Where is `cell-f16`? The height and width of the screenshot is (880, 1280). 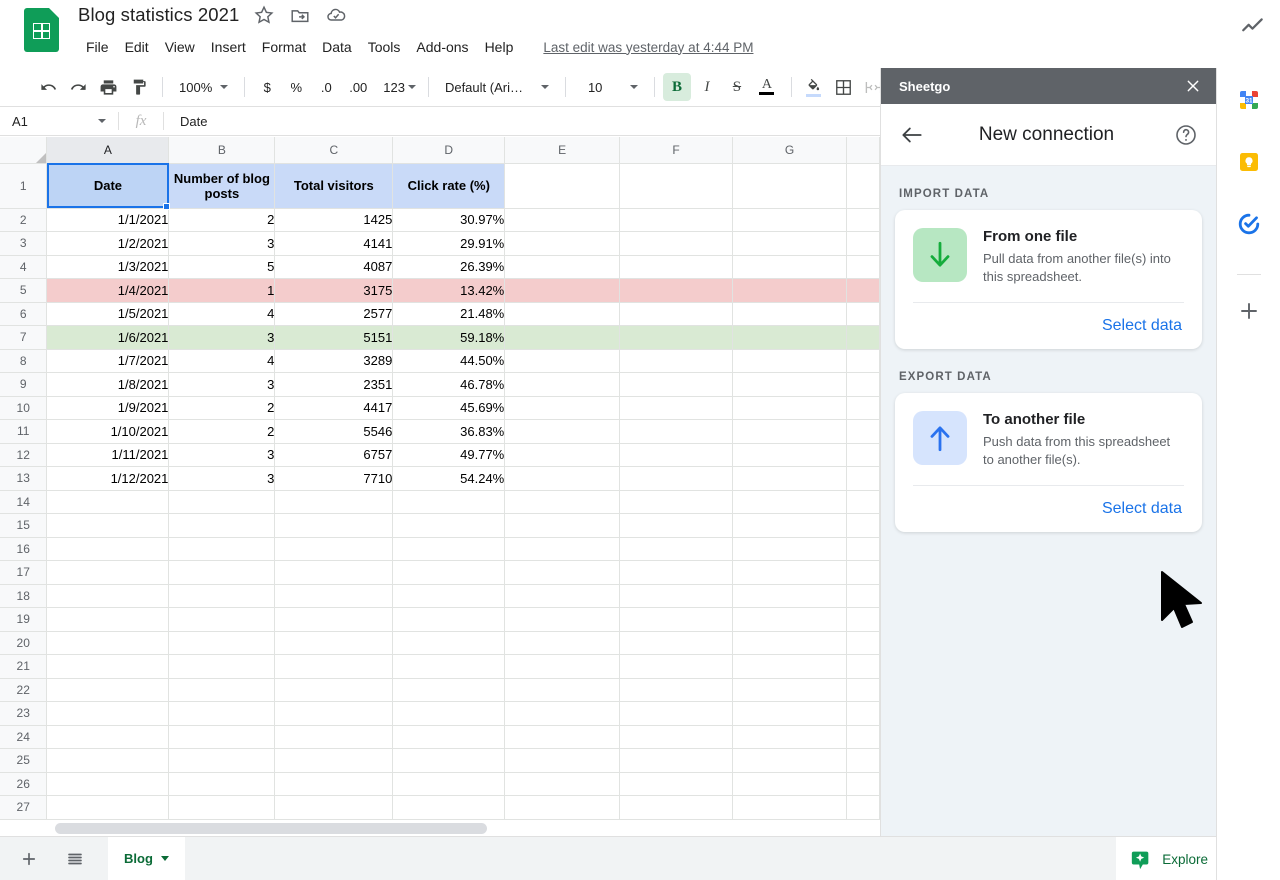 cell-f16 is located at coordinates (676, 549).